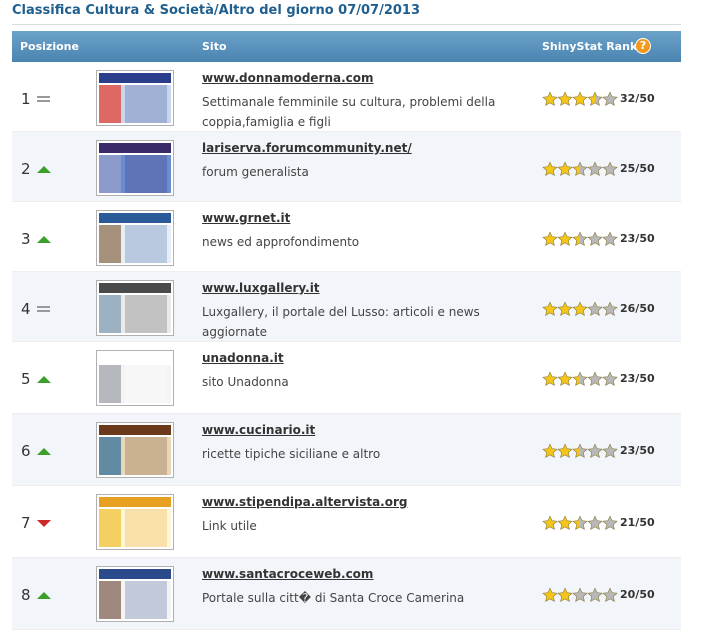  What do you see at coordinates (258, 430) in the screenshot?
I see `site-link: www.cucinario.it` at bounding box center [258, 430].